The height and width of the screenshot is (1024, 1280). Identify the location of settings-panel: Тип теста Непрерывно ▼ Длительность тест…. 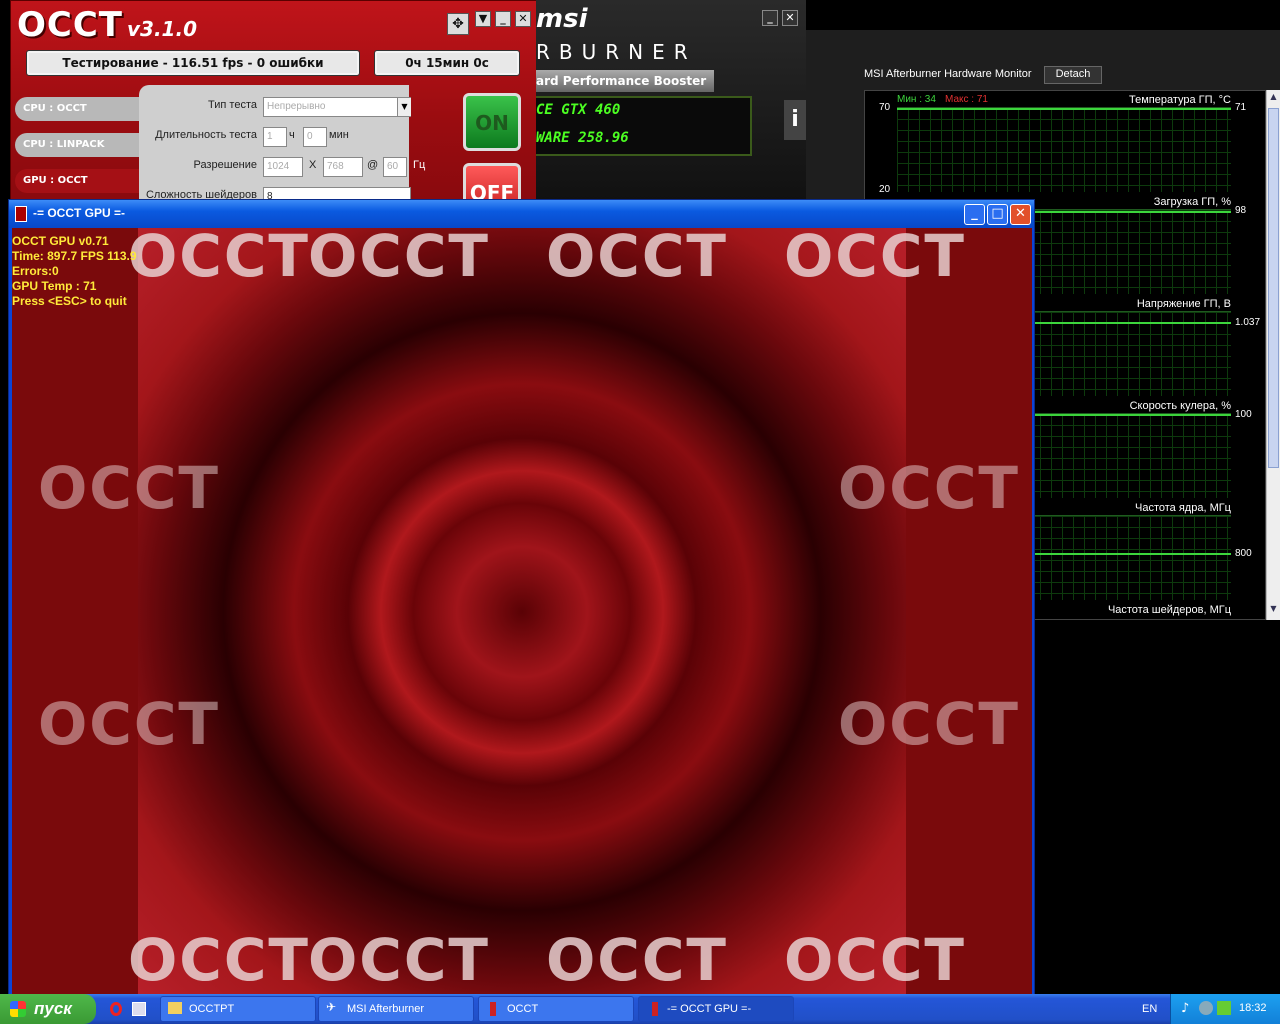
(275, 142).